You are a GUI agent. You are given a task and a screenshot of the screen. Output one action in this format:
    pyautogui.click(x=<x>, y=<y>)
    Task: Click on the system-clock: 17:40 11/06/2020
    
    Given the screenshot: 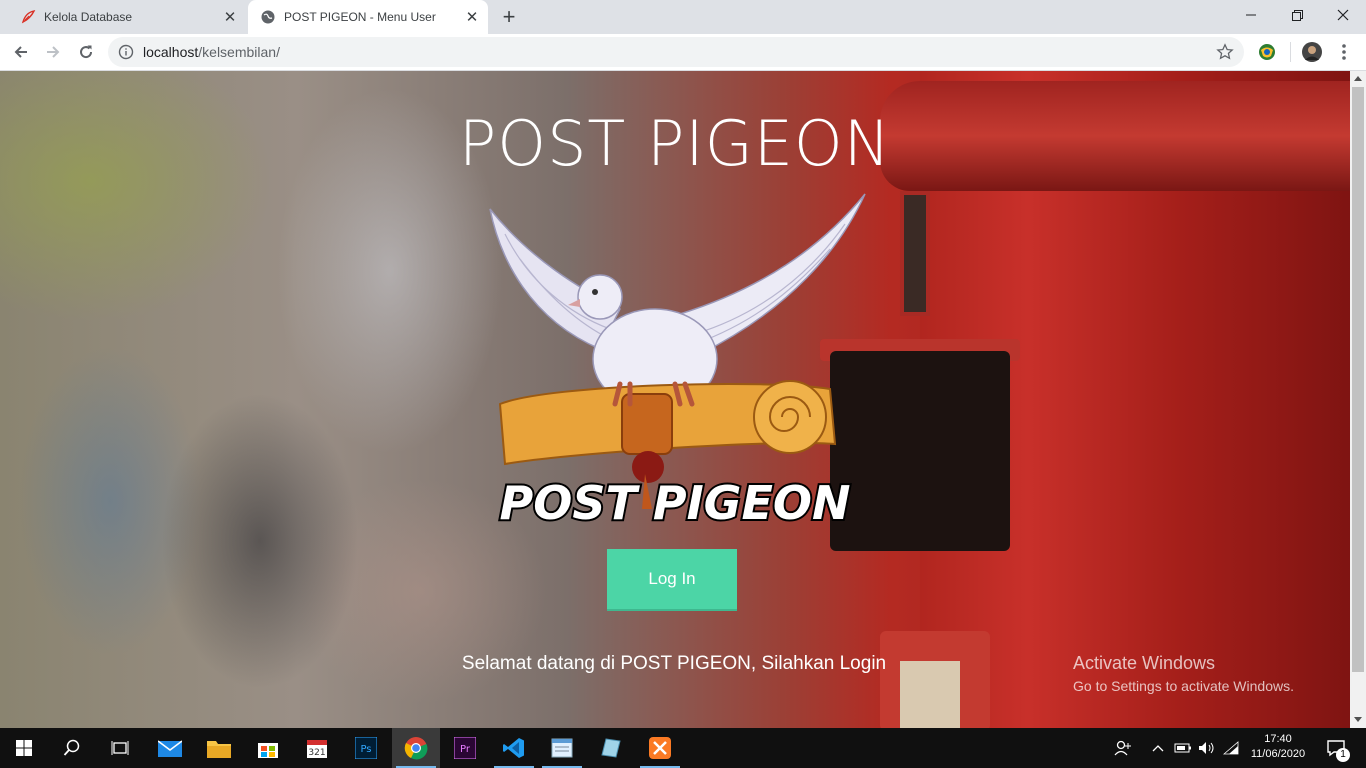 What is the action you would take?
    pyautogui.click(x=1278, y=747)
    